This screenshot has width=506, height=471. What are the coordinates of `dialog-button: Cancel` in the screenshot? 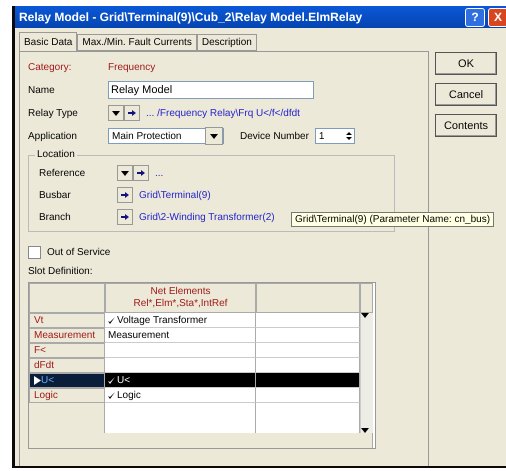 It's located at (466, 94).